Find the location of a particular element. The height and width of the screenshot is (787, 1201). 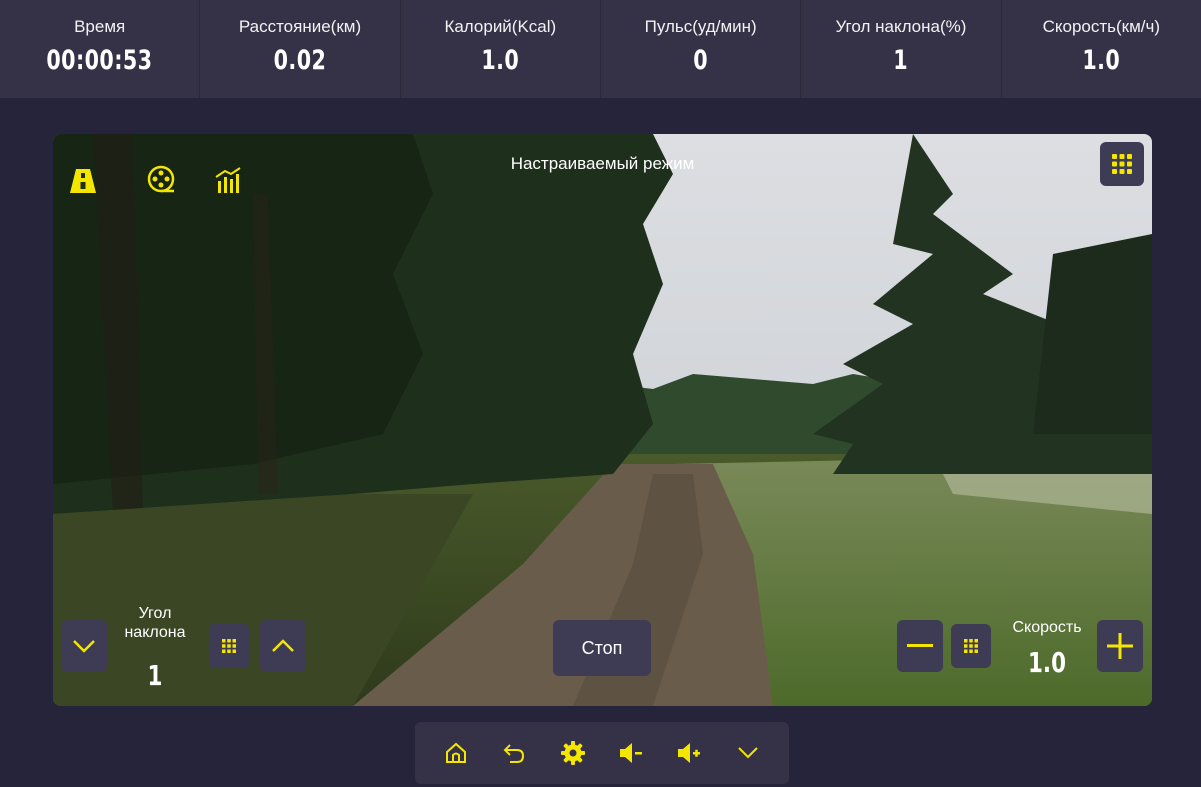

settings-icon is located at coordinates (573, 753).